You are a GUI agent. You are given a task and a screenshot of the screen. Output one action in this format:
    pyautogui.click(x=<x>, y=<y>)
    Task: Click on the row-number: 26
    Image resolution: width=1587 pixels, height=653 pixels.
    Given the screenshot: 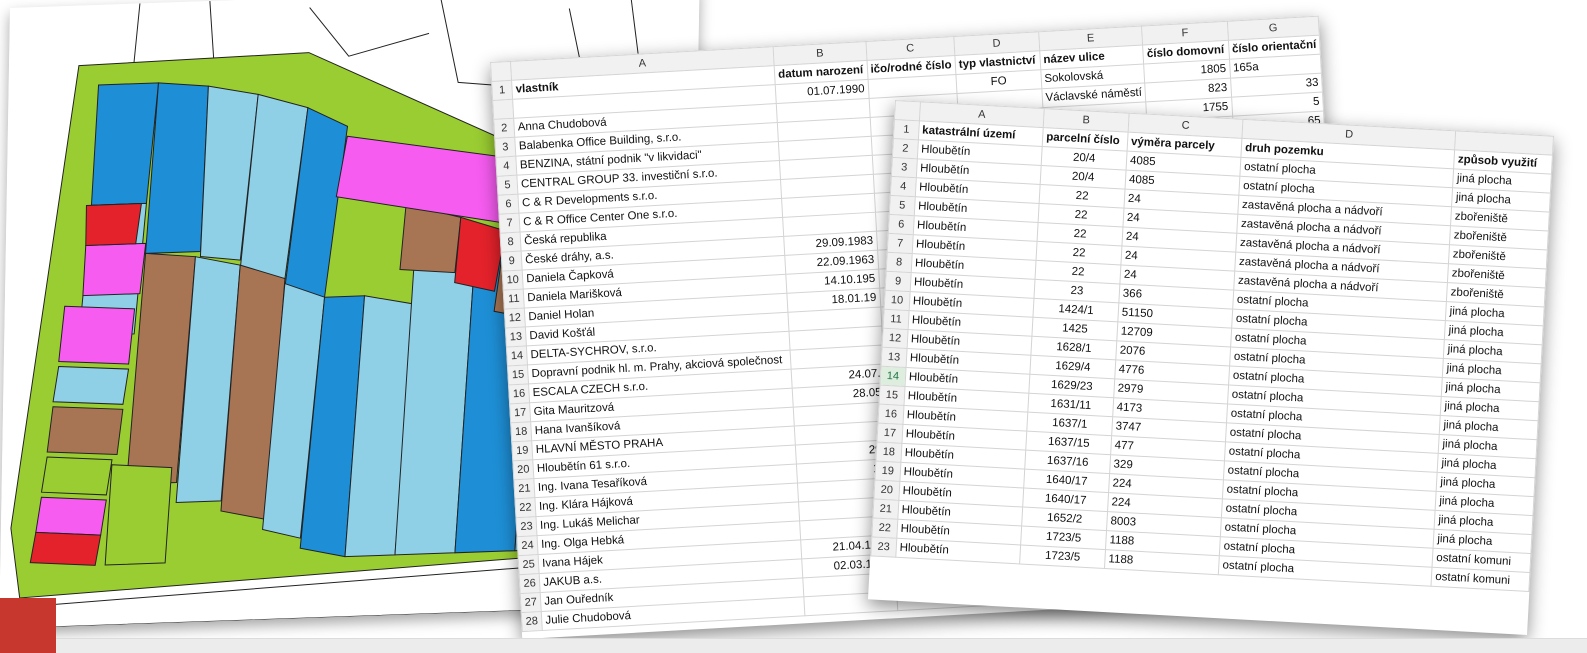 What is the action you would take?
    pyautogui.click(x=530, y=583)
    